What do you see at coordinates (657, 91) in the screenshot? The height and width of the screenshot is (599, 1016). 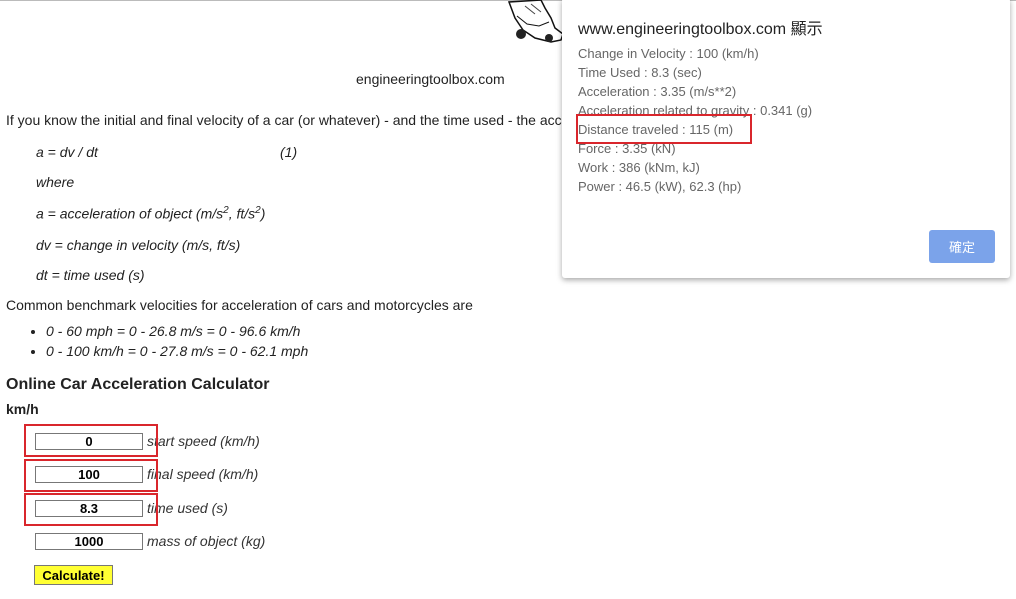 I see `result-line: Acceleration : 3.35 (m/s**2)` at bounding box center [657, 91].